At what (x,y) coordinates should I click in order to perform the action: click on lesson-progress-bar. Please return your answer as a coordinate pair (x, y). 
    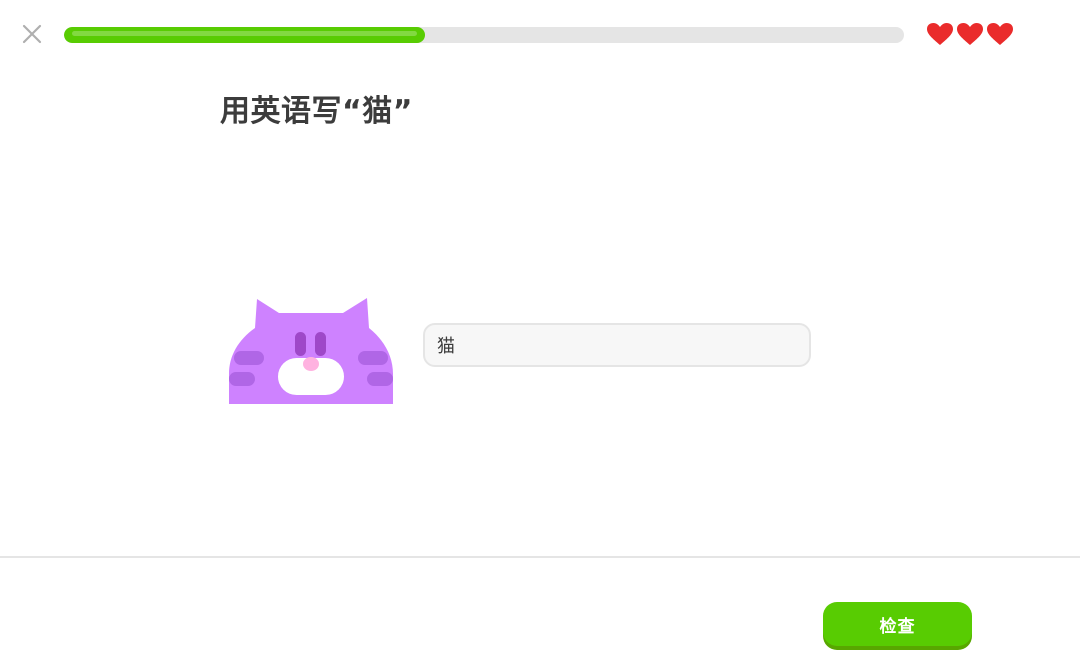
    Looking at the image, I should click on (484, 35).